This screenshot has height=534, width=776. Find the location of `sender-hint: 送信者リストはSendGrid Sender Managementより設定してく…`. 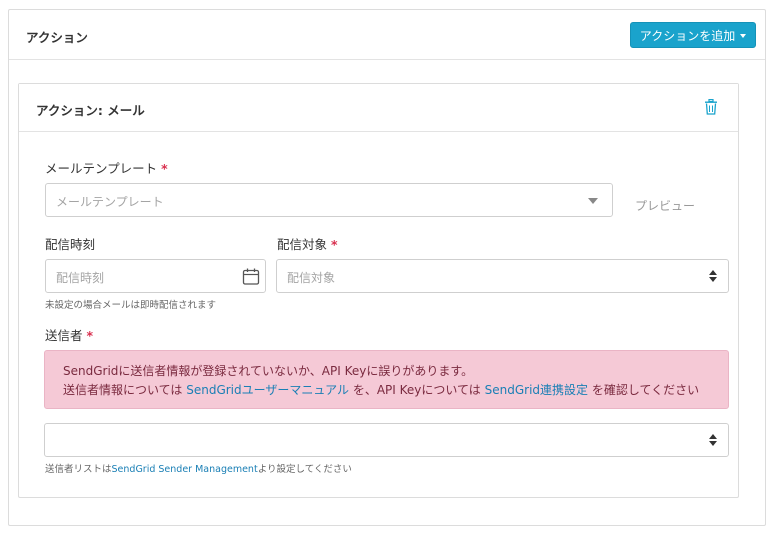

sender-hint: 送信者リストはSendGrid Sender Managementより設定してく… is located at coordinates (198, 469).